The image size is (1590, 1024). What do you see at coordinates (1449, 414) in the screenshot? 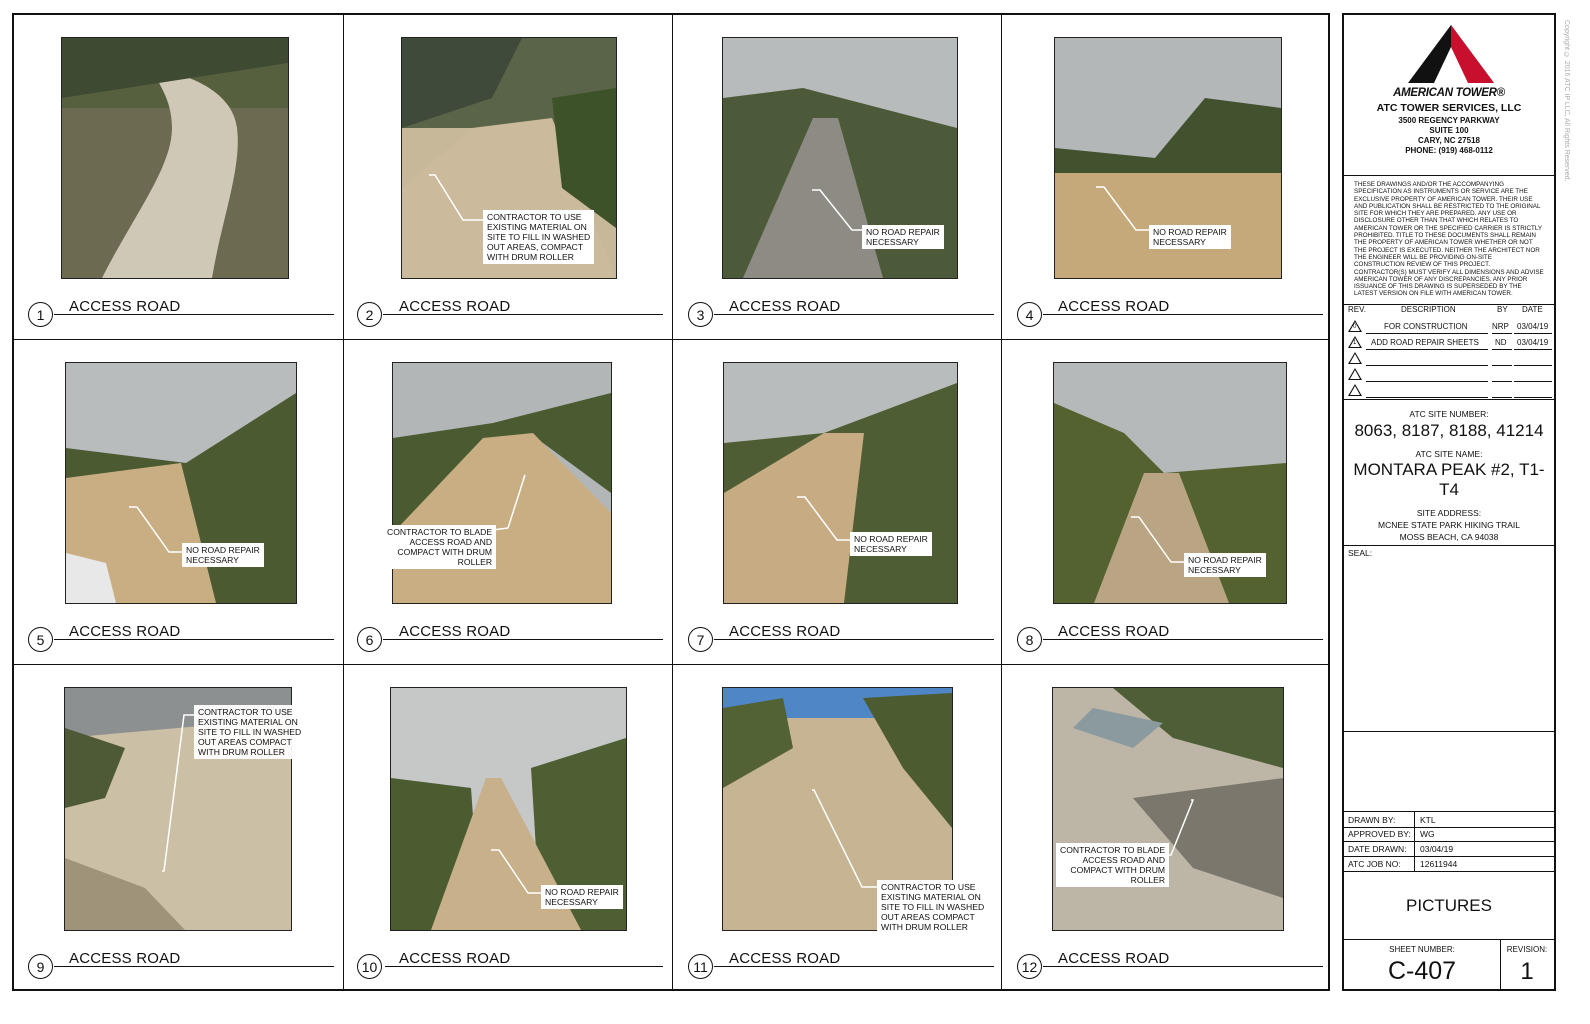
I see `site-number-label: ATC SITE NUMBER:` at bounding box center [1449, 414].